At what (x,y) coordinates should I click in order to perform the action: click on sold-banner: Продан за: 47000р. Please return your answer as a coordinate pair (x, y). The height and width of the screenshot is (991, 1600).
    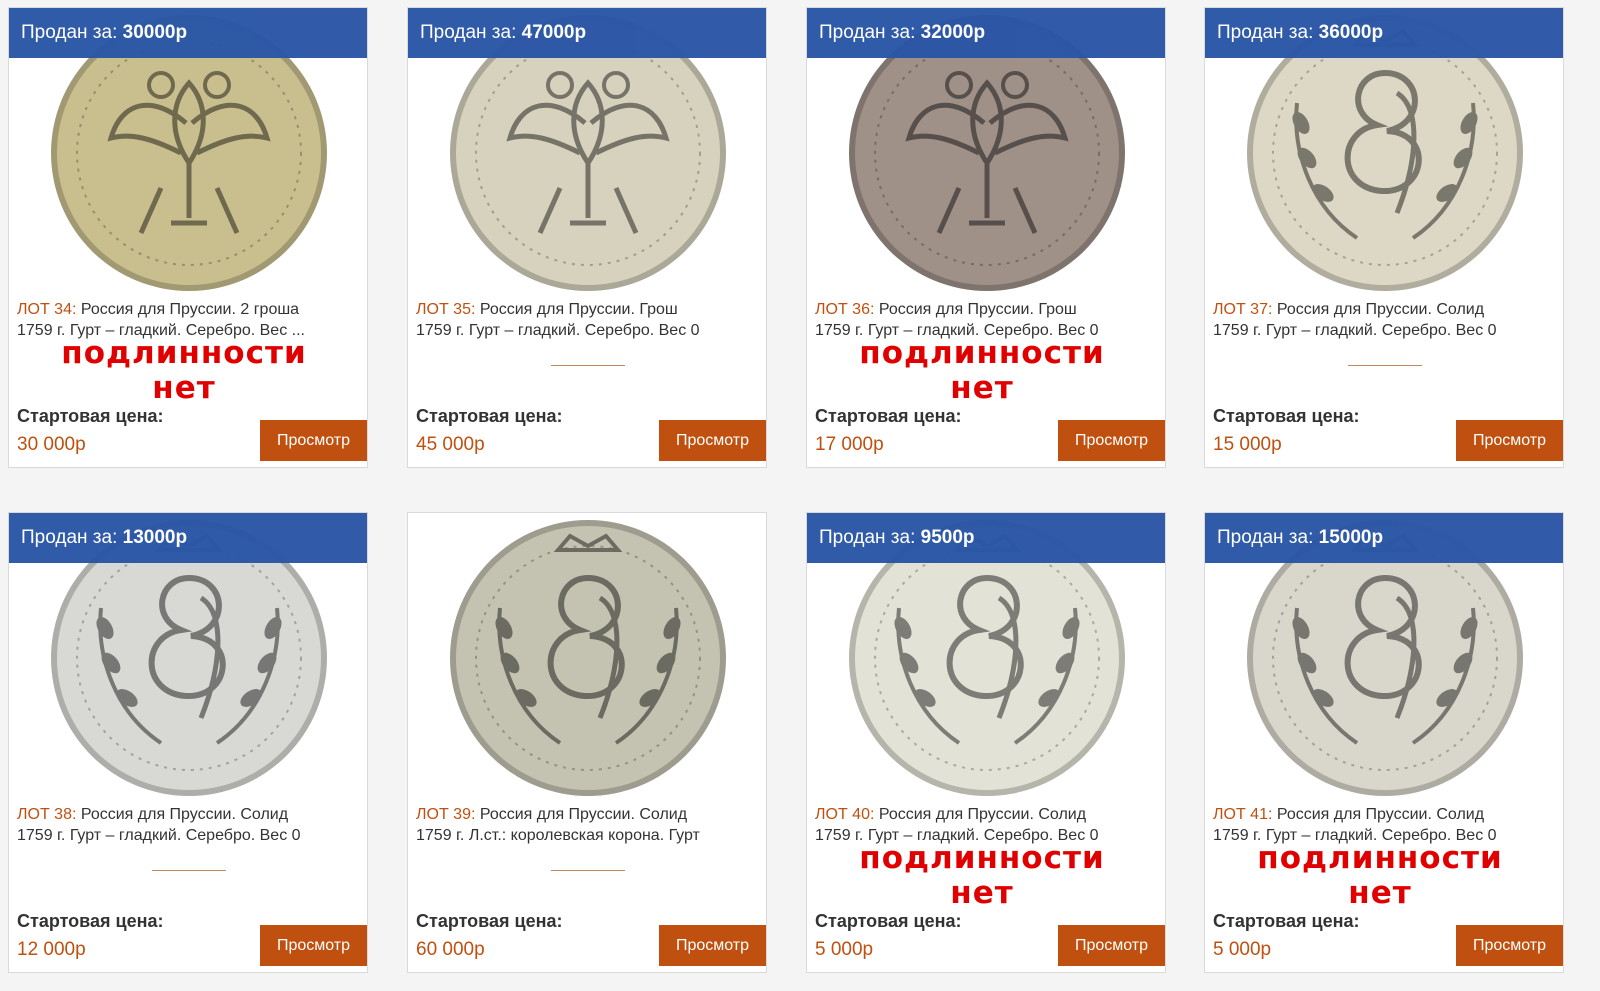
    Looking at the image, I should click on (587, 33).